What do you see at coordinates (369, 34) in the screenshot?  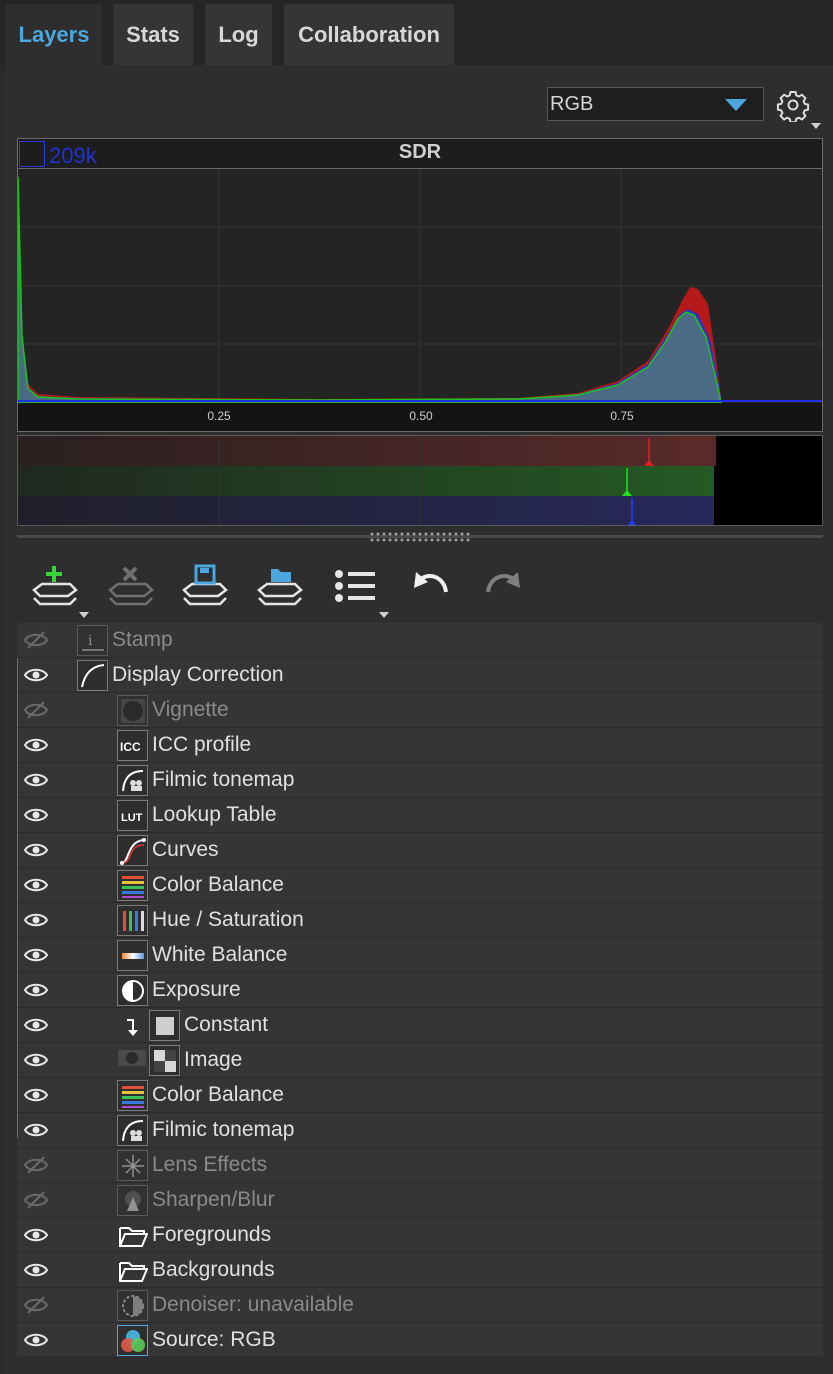 I see `tab-collaboration: Collaboration` at bounding box center [369, 34].